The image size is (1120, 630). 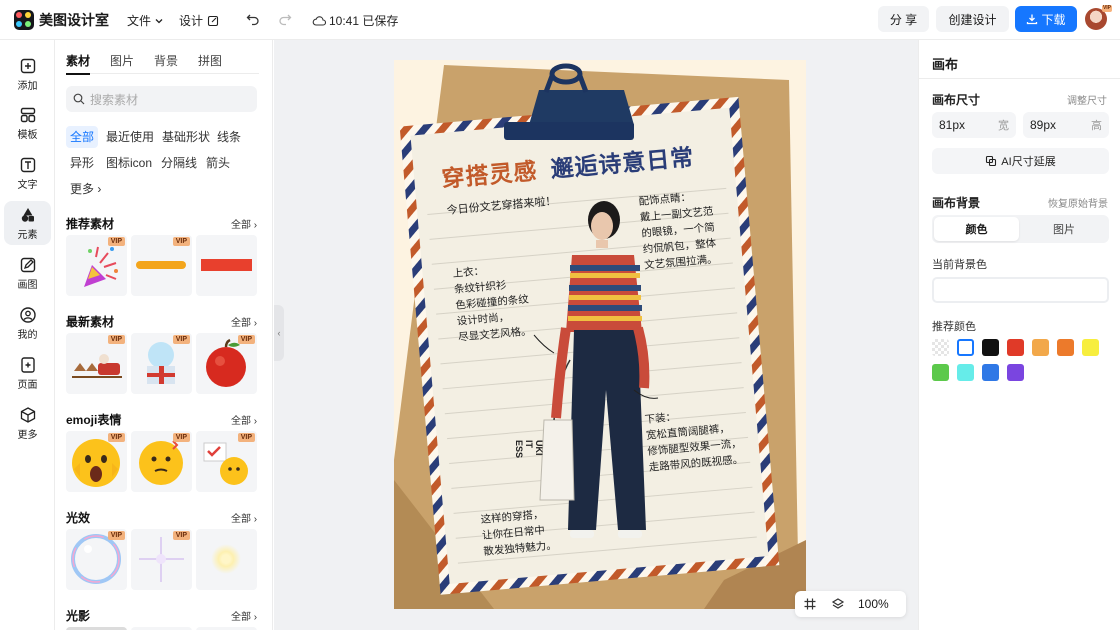 I want to click on edit-icon, so click(x=213, y=20).